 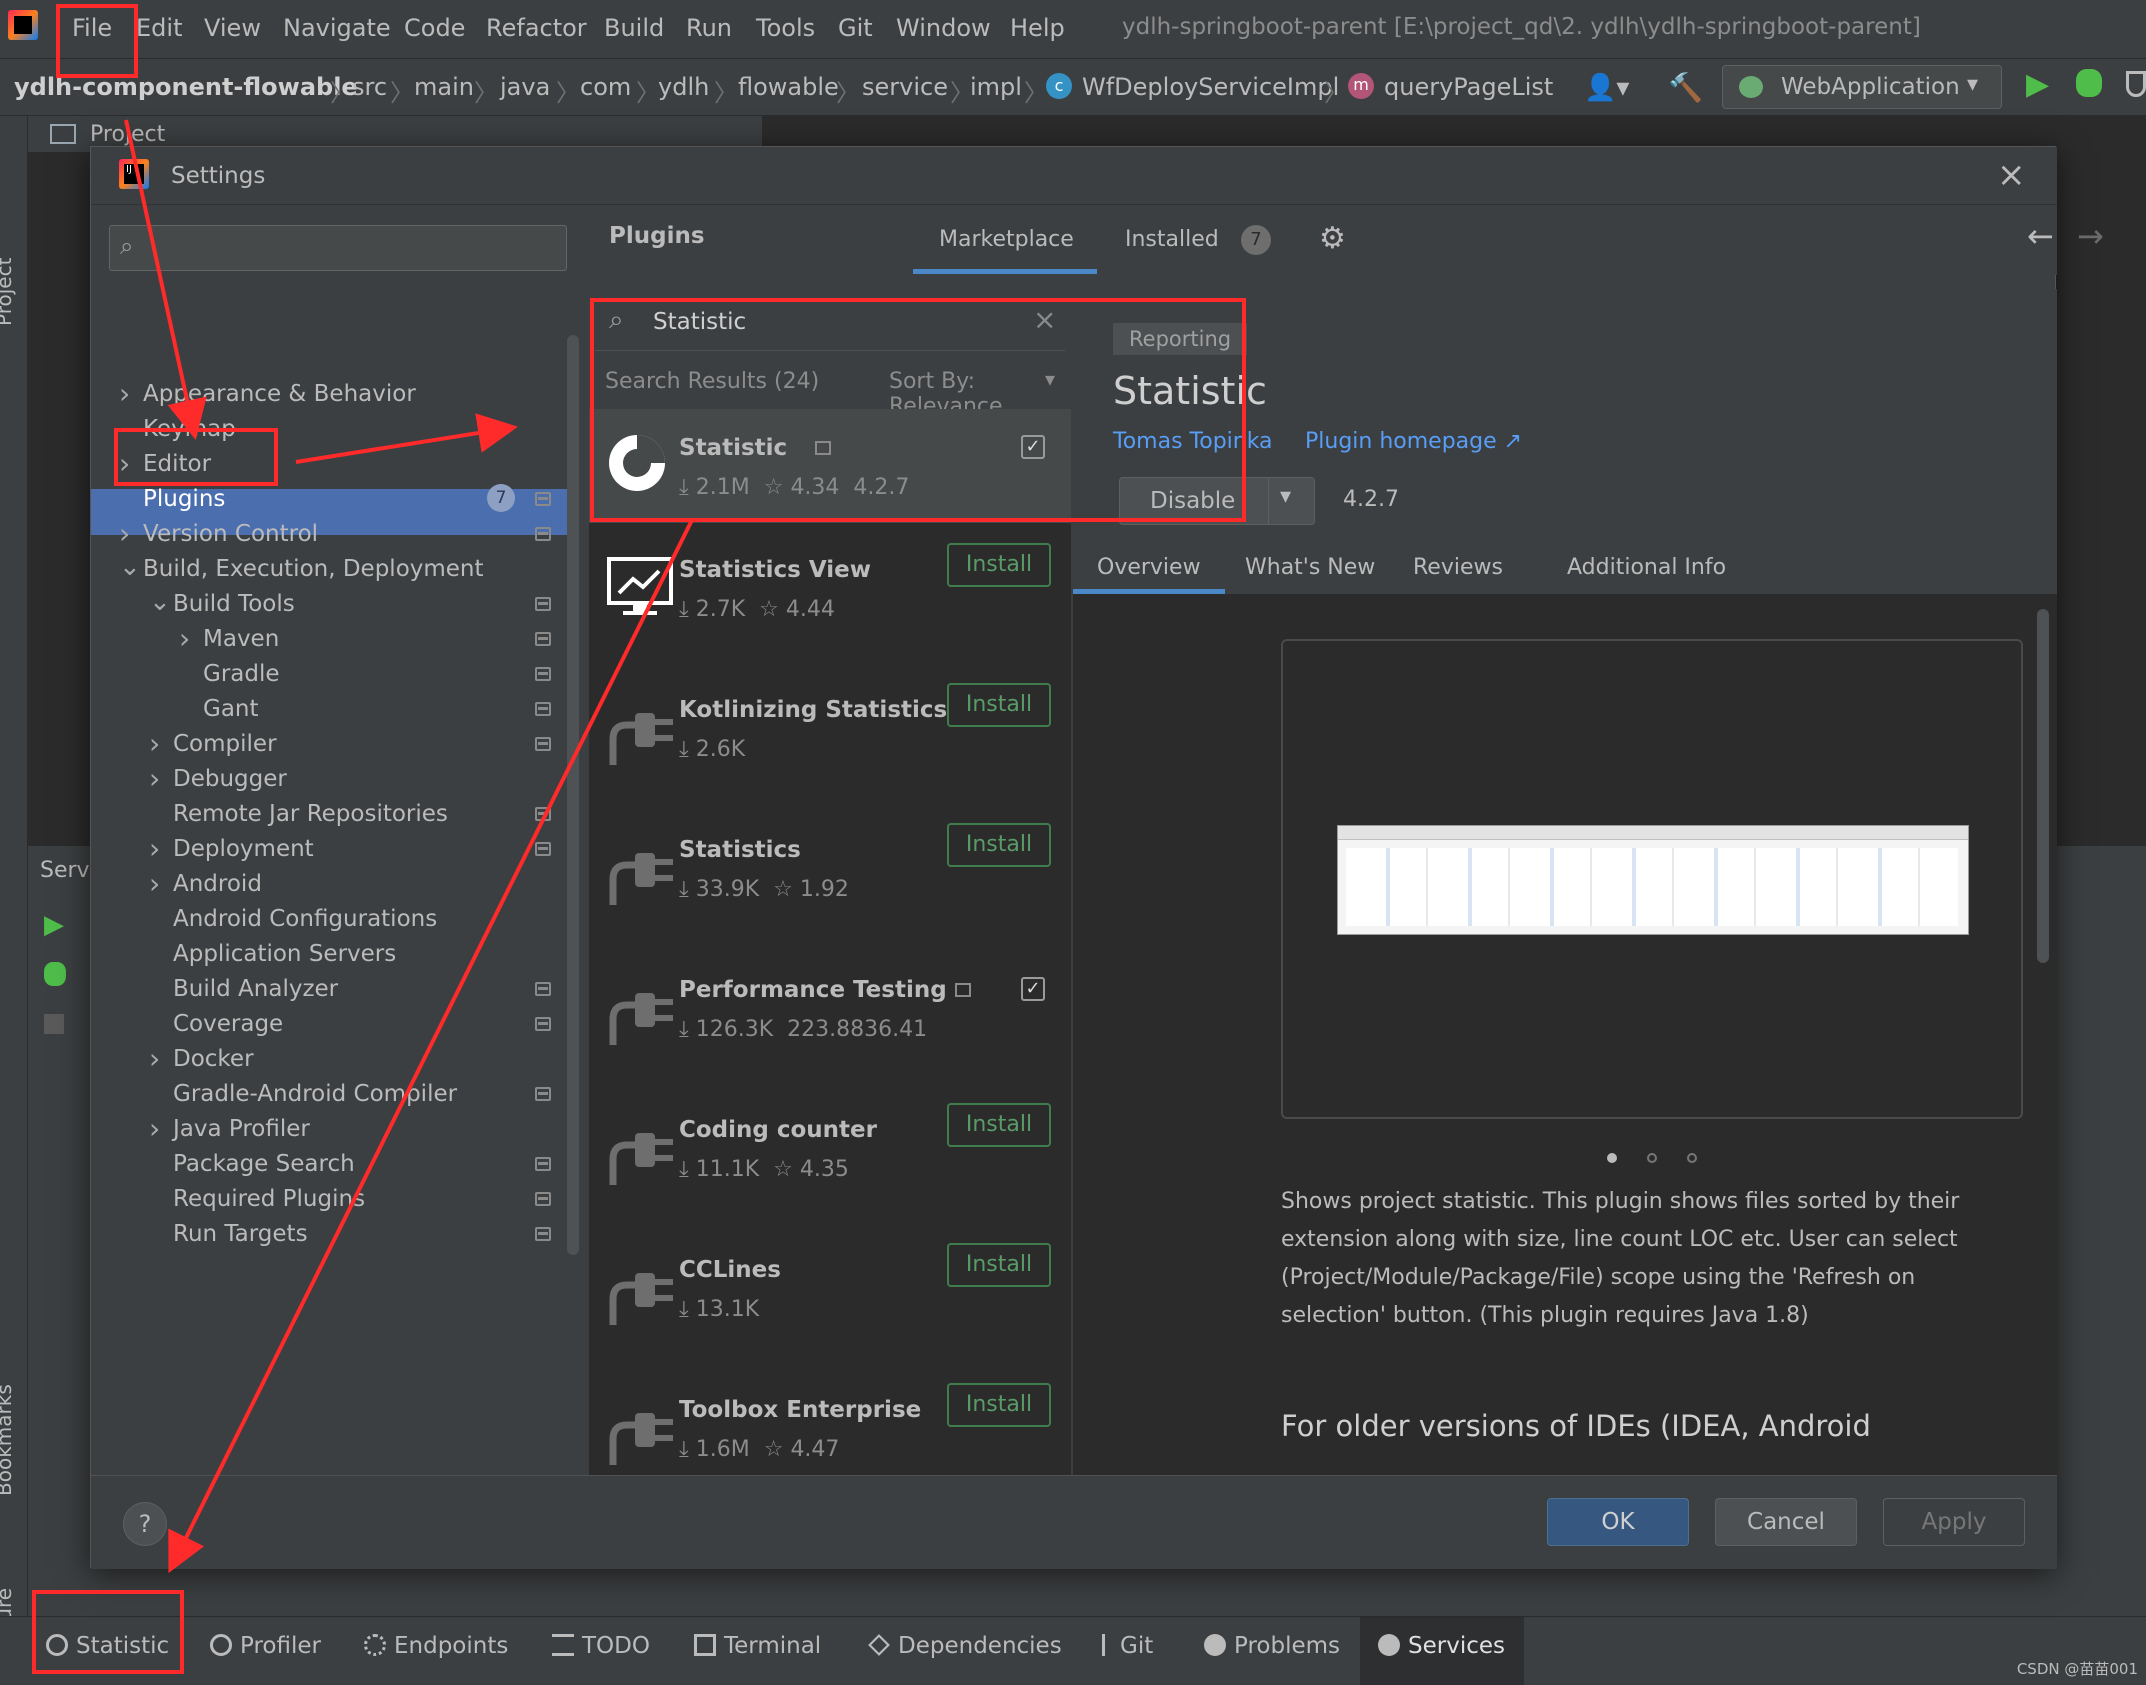 What do you see at coordinates (709, 28) in the screenshot?
I see `menu-run: Run` at bounding box center [709, 28].